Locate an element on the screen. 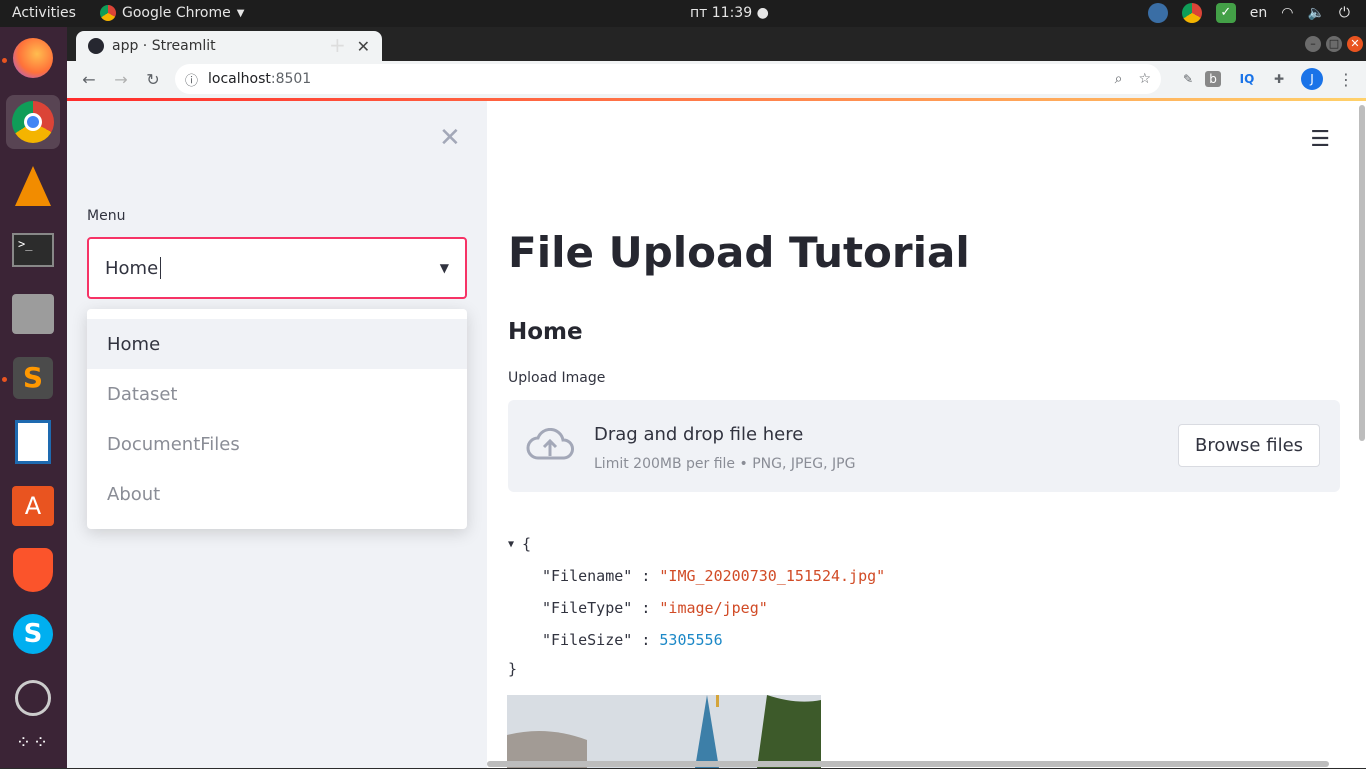  url-port: :8501 is located at coordinates (291, 79).